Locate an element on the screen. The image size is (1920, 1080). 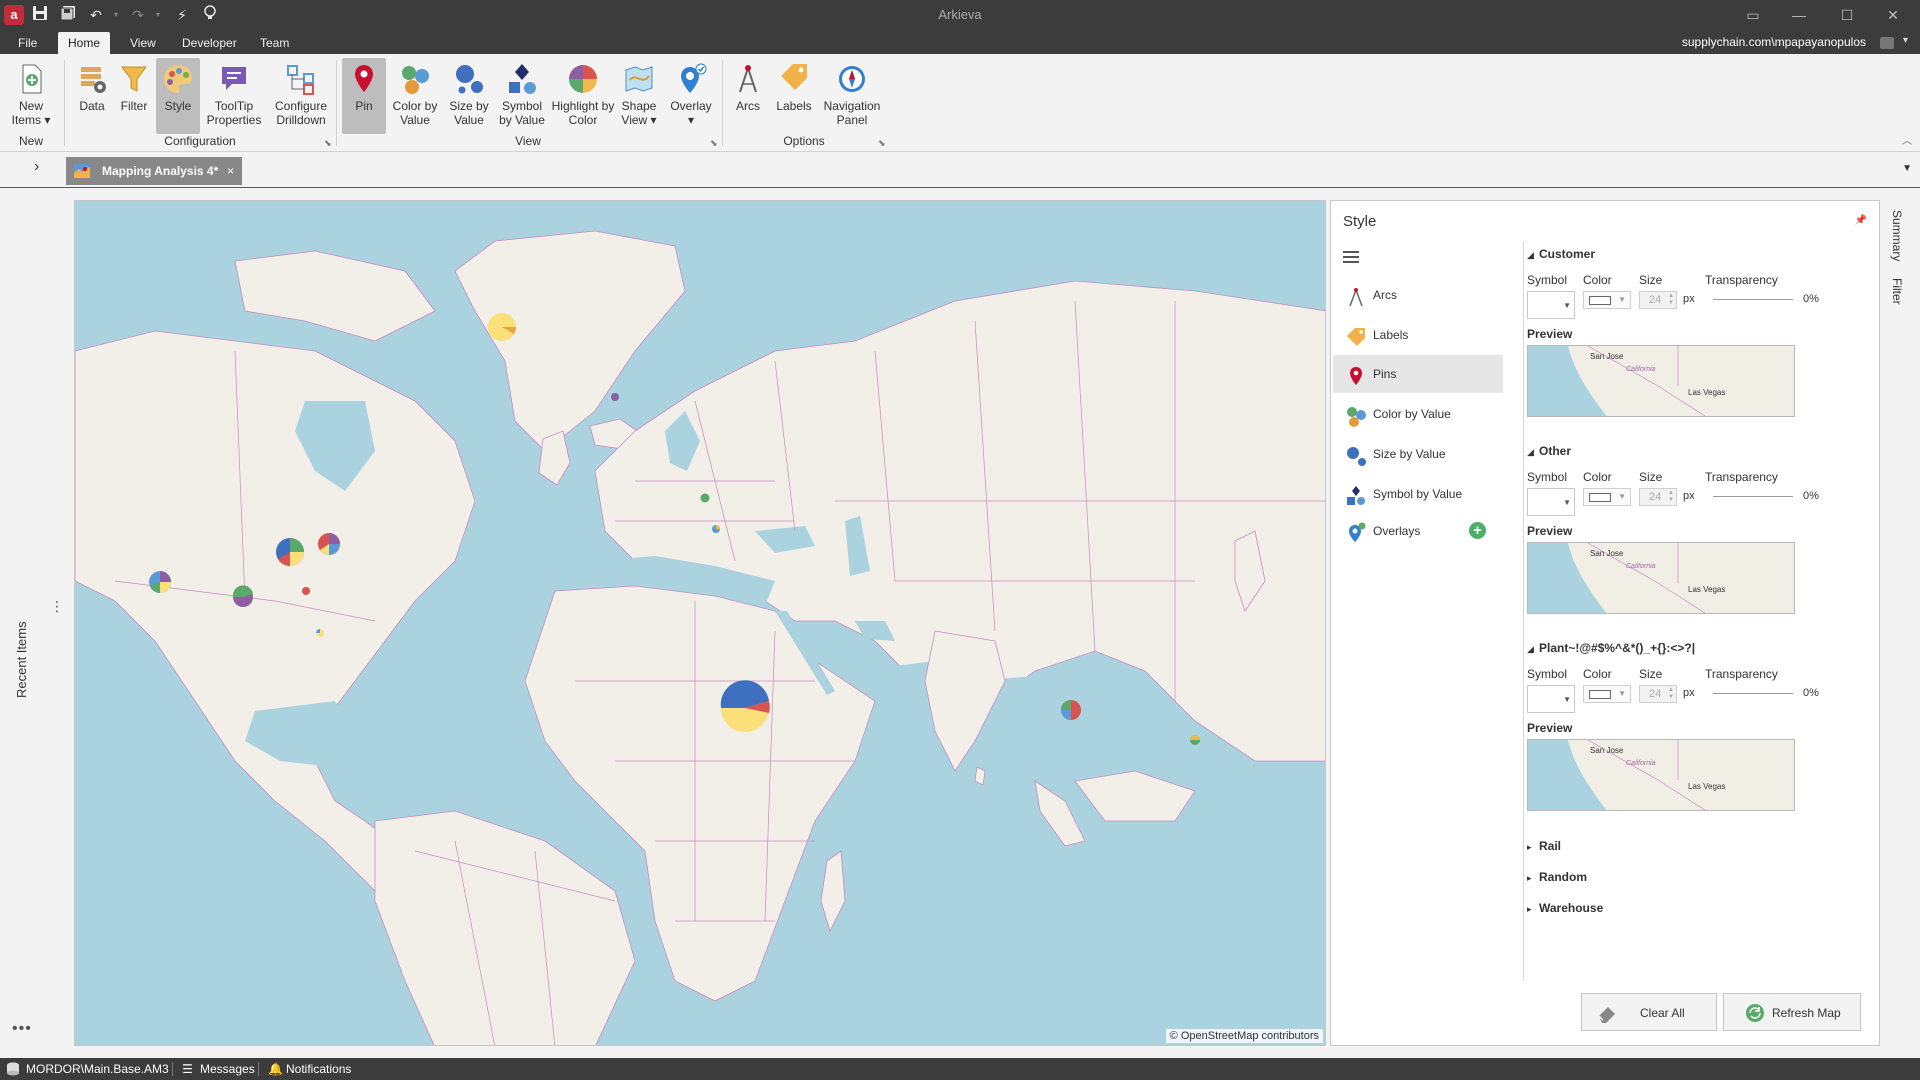
section-header-plant: ◢ Plant~!@#$%^&*()_+{}:<>?| is located at coordinates (1611, 648).